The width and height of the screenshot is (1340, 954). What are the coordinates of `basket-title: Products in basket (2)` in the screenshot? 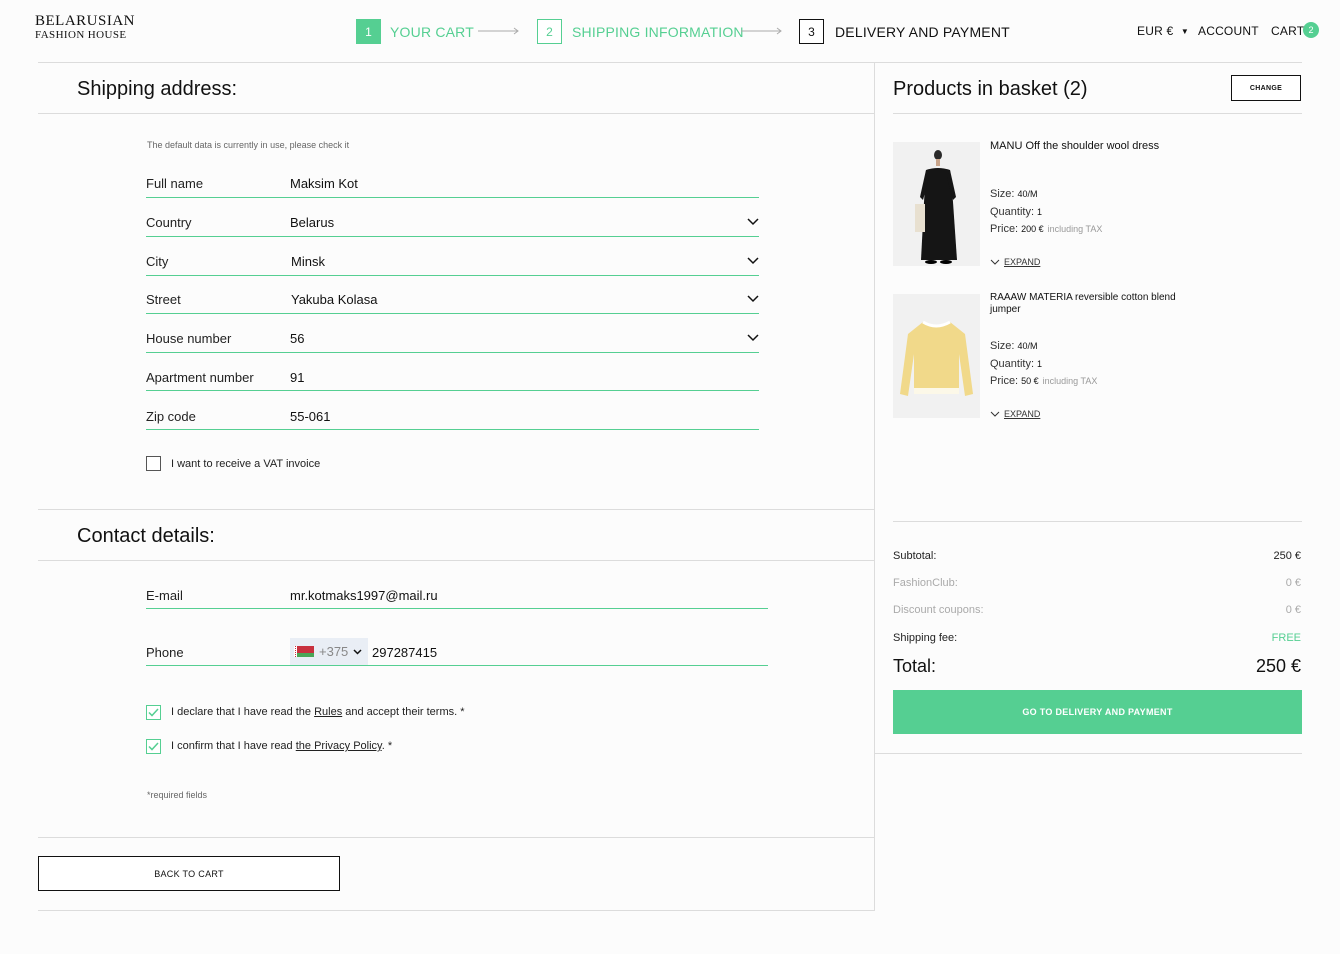 It's located at (990, 89).